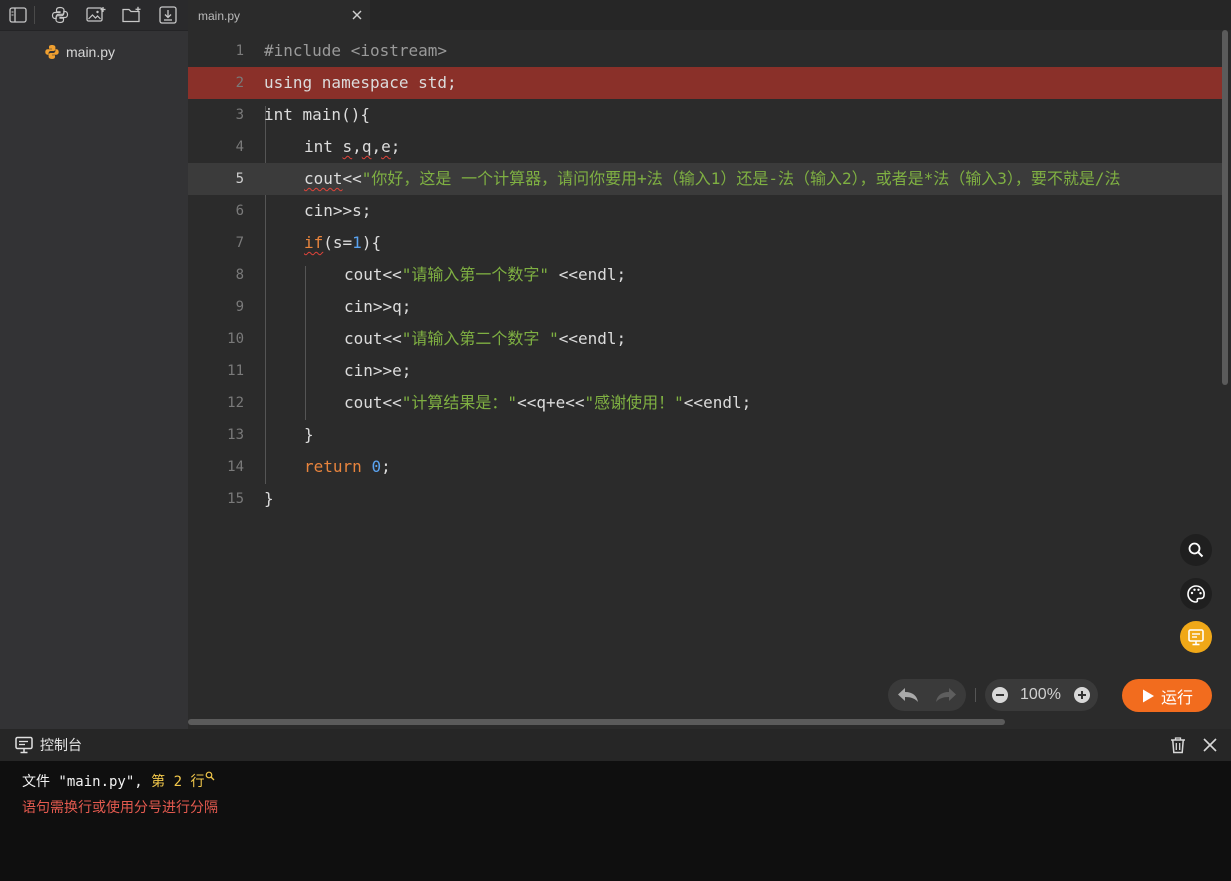 The width and height of the screenshot is (1231, 881). Describe the element at coordinates (219, 16) in the screenshot. I see `tab-label: main.py` at that location.